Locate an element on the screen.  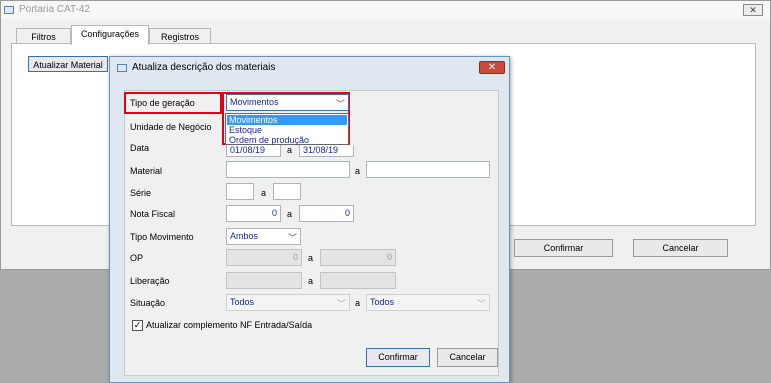
option-ordem-producao: Ordem de produção is located at coordinates (287, 140).